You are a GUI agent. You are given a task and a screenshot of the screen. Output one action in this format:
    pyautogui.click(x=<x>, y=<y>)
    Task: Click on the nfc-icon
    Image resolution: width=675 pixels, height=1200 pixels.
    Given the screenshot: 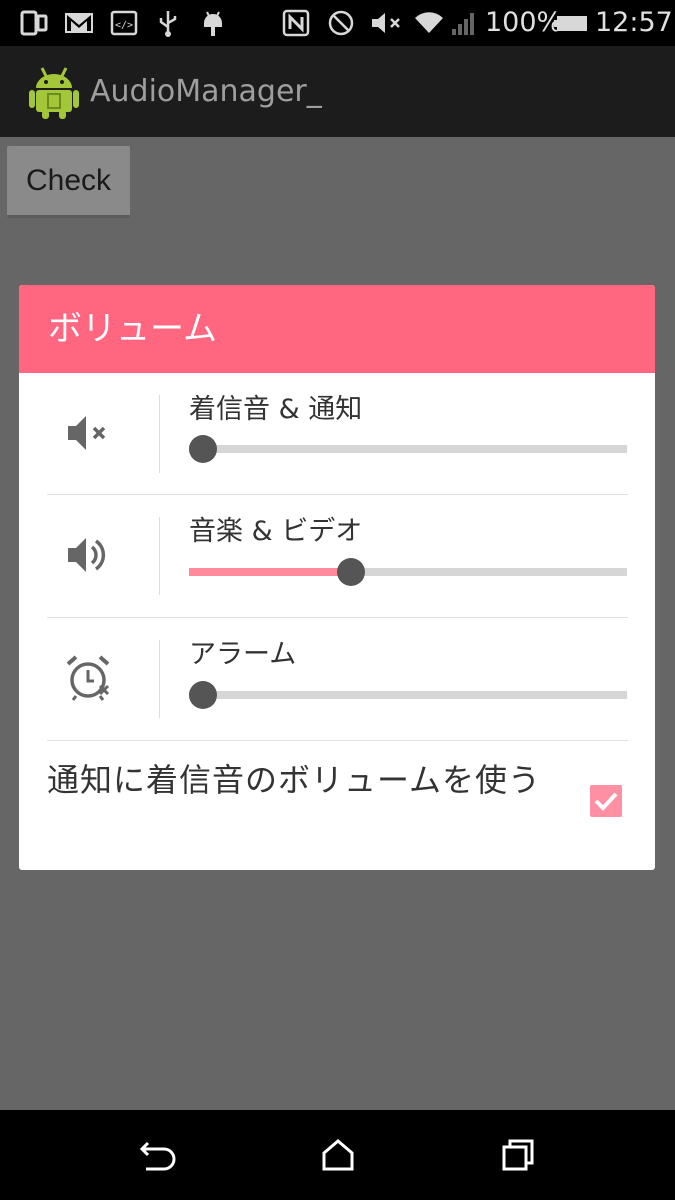 What is the action you would take?
    pyautogui.click(x=296, y=23)
    